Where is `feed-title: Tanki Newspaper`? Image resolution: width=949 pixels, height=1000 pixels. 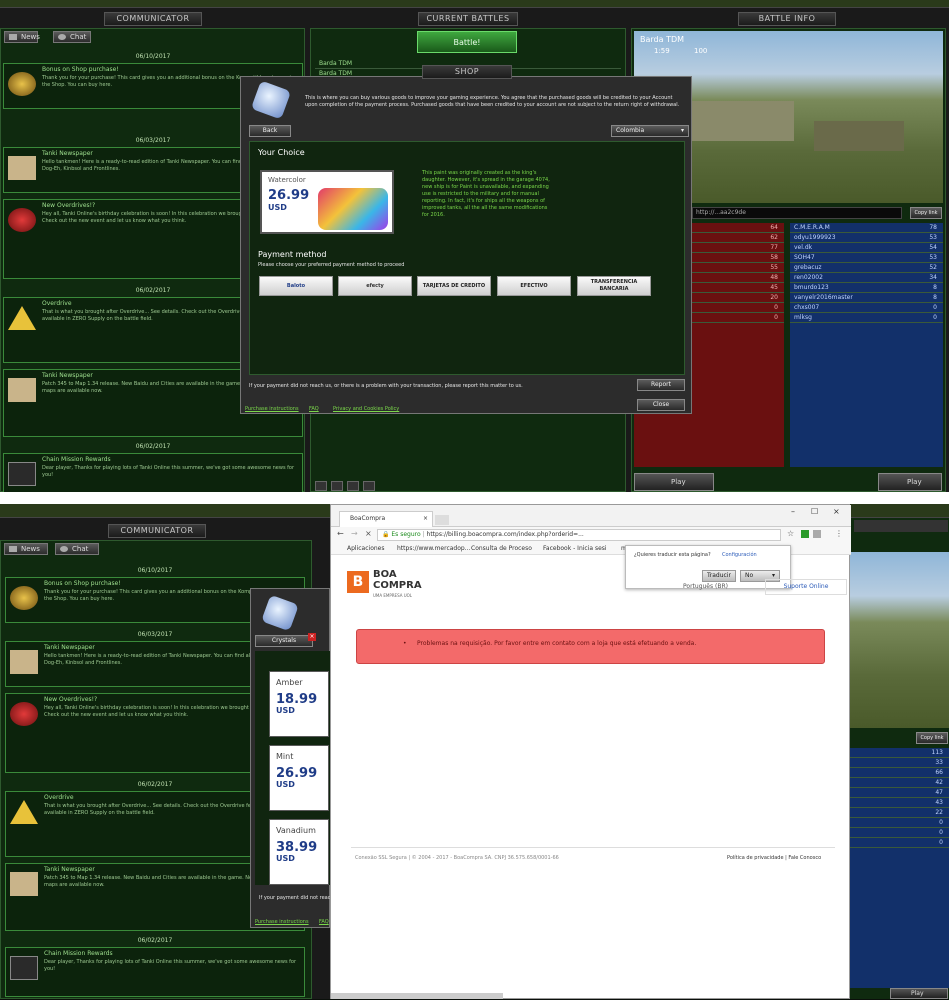 feed-title: Tanki Newspaper is located at coordinates (67, 153).